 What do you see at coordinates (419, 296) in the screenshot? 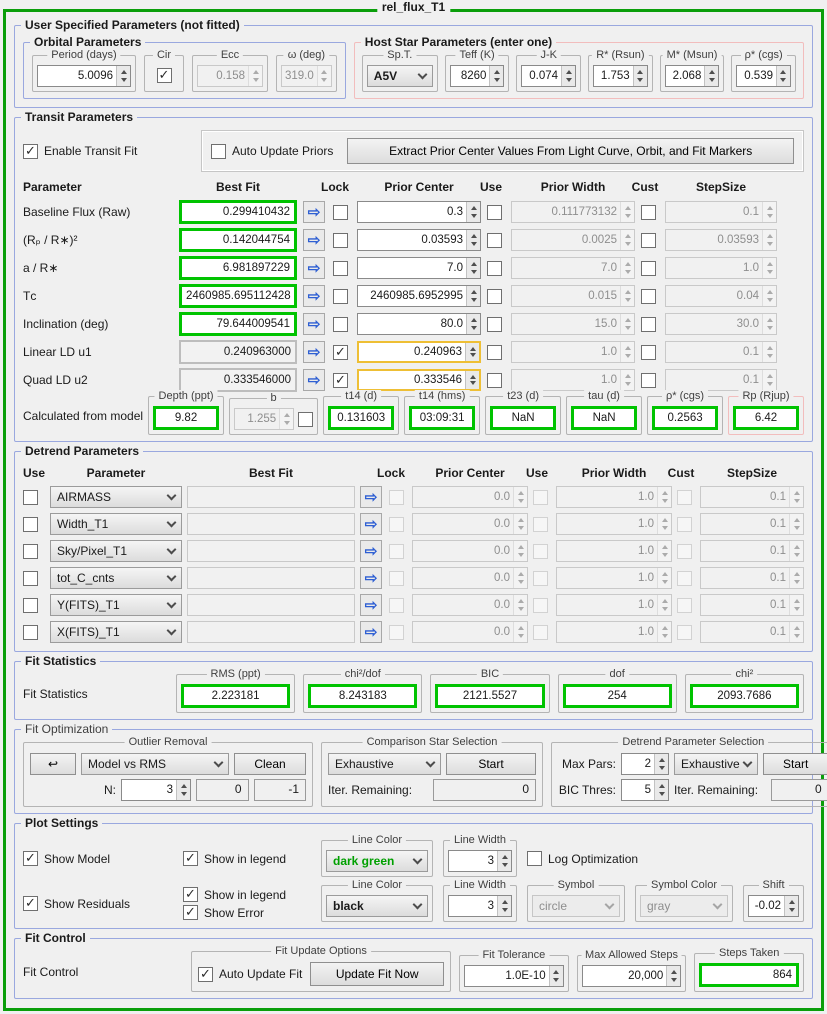
I see `prior-center-input: 2460985.6952995` at bounding box center [419, 296].